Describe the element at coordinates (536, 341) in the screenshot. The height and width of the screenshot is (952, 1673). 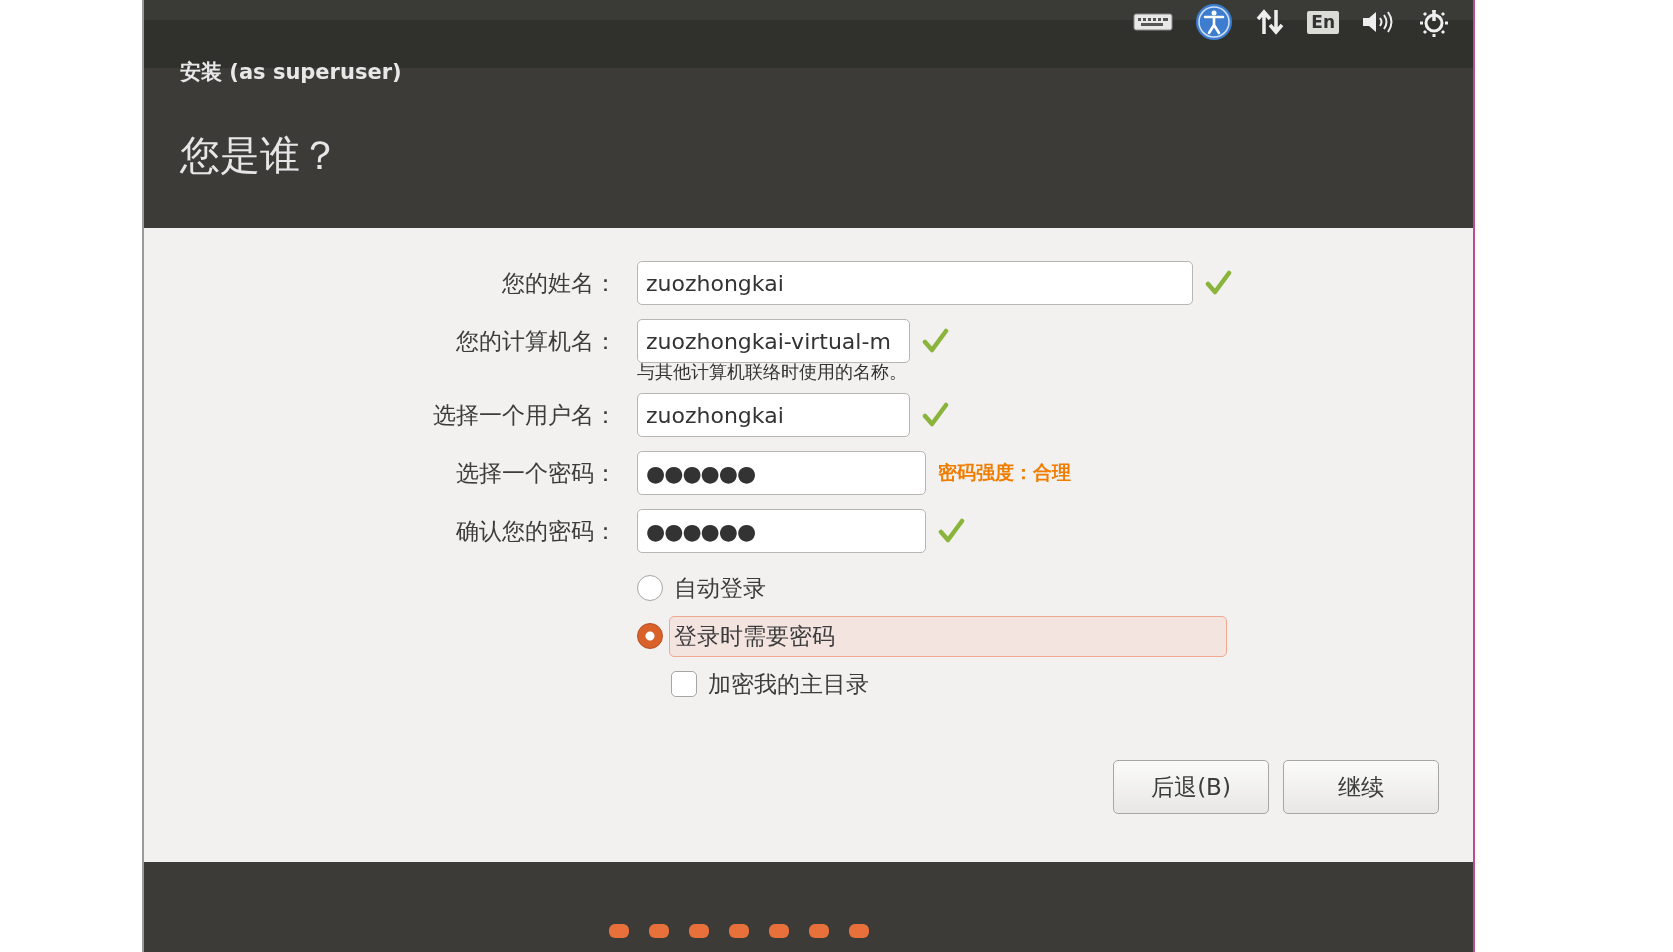
I see `field-label: 您的计算机名：` at that location.